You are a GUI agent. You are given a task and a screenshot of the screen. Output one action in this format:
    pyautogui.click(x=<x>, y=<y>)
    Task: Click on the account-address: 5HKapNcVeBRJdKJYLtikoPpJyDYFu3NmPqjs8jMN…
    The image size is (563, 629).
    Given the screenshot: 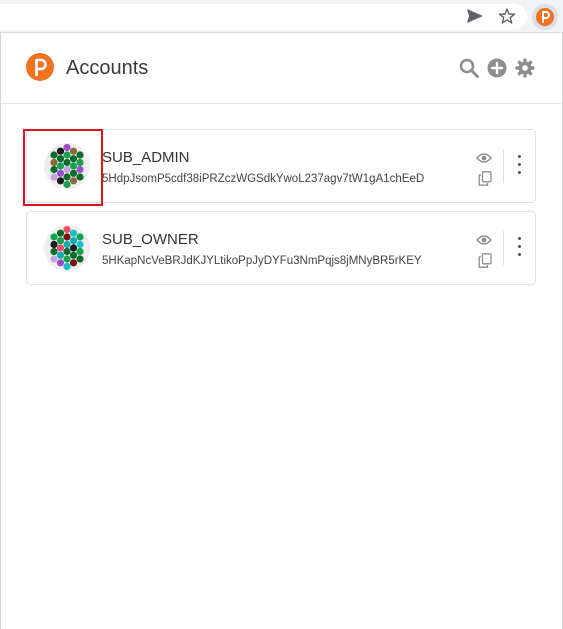 What is the action you would take?
    pyautogui.click(x=262, y=261)
    